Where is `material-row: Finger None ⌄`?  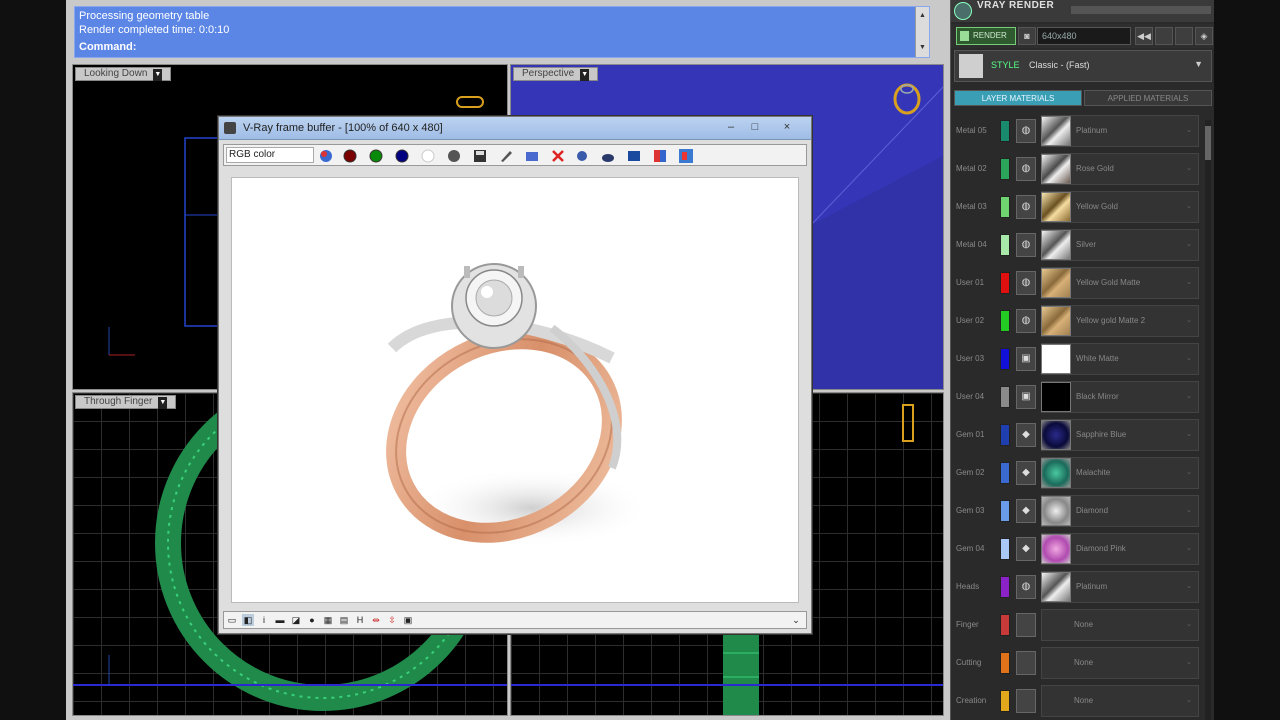 material-row: Finger None ⌄ is located at coordinates (1076, 626).